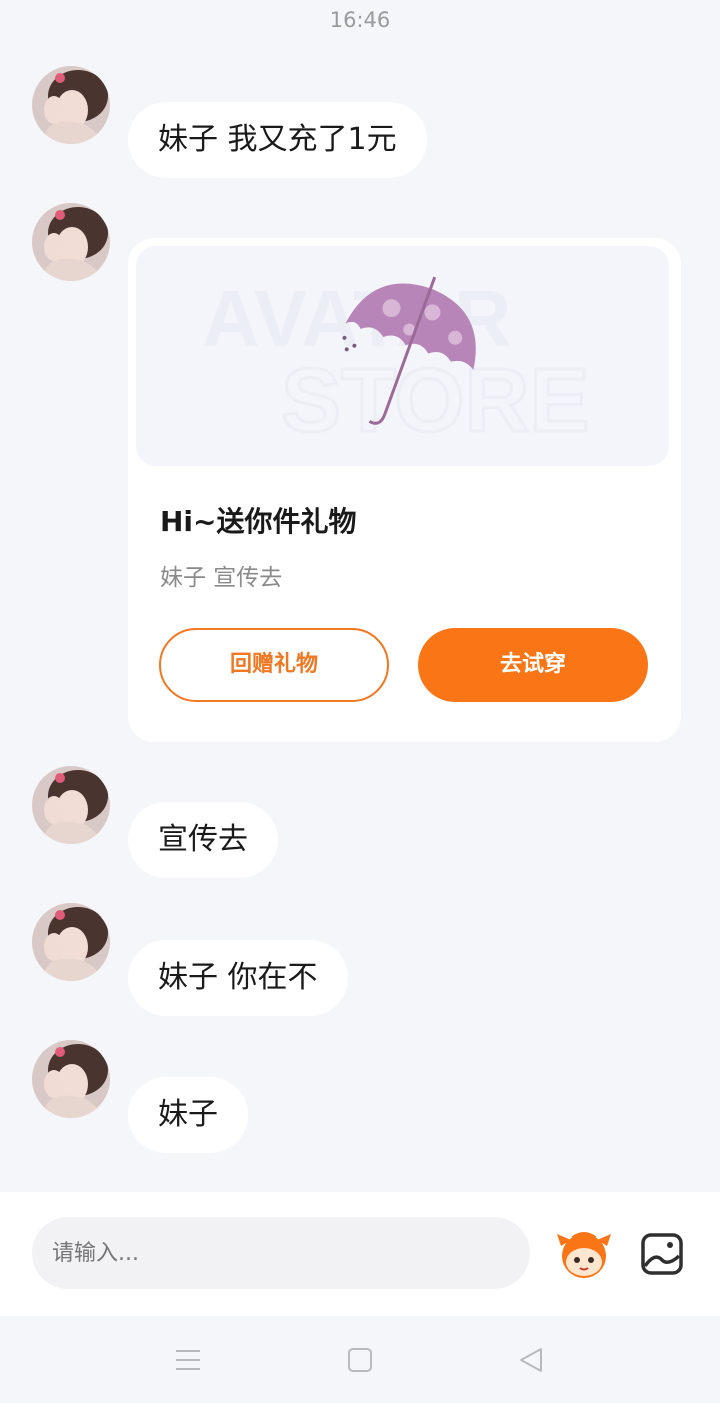  What do you see at coordinates (533, 665) in the screenshot?
I see `try-on-button: 去试穿` at bounding box center [533, 665].